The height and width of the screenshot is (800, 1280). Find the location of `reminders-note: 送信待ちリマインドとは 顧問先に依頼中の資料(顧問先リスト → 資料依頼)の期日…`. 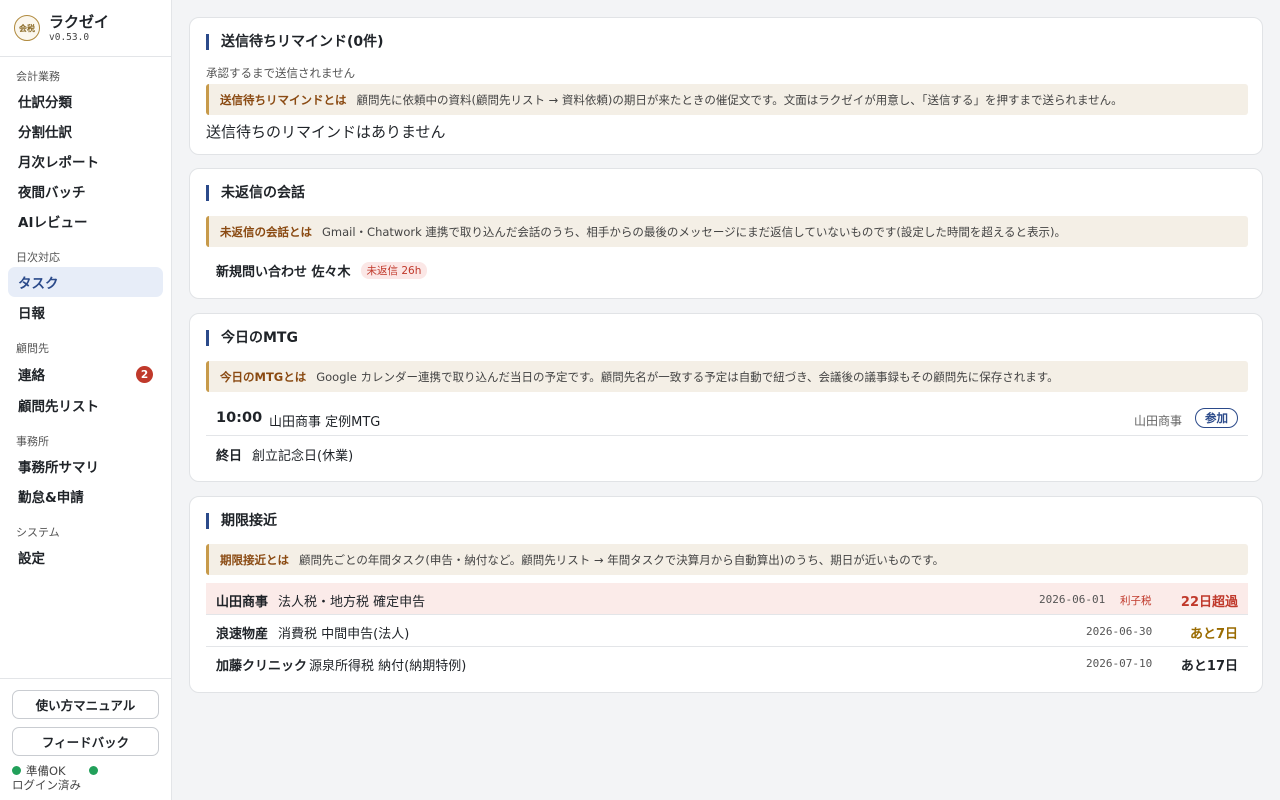

reminders-note: 送信待ちリマインドとは 顧問先に依頼中の資料(顧問先リスト → 資料依頼)の期日… is located at coordinates (727, 99).